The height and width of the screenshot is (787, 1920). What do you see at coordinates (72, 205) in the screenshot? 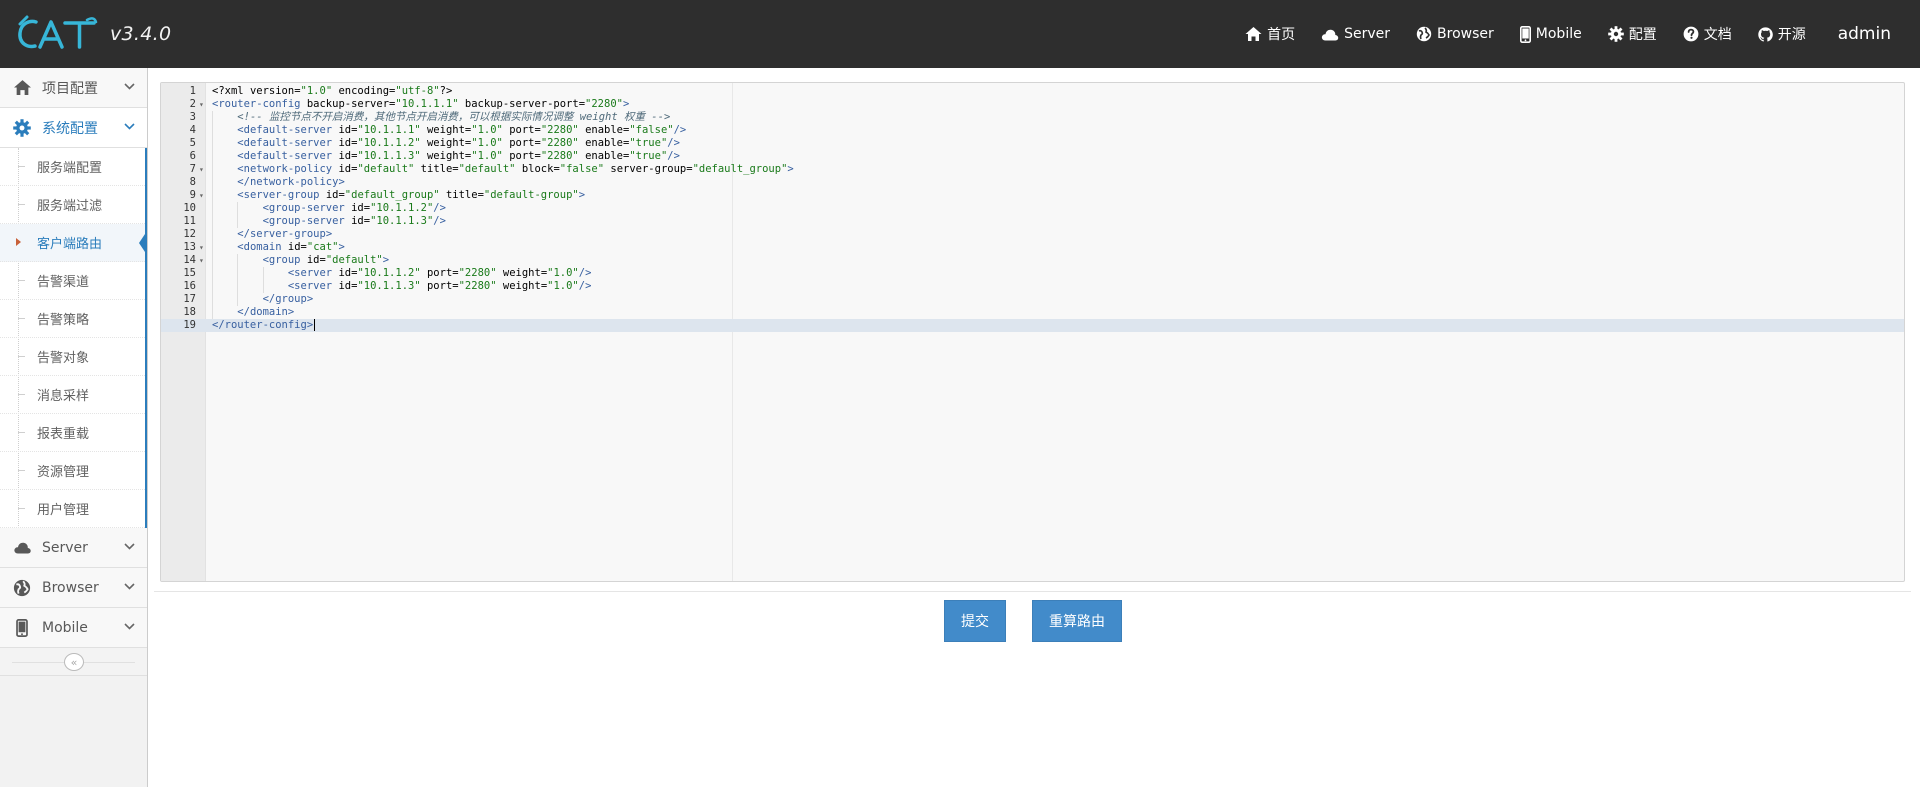
I see `sidebar-item-server-filter: 服务端过滤` at bounding box center [72, 205].